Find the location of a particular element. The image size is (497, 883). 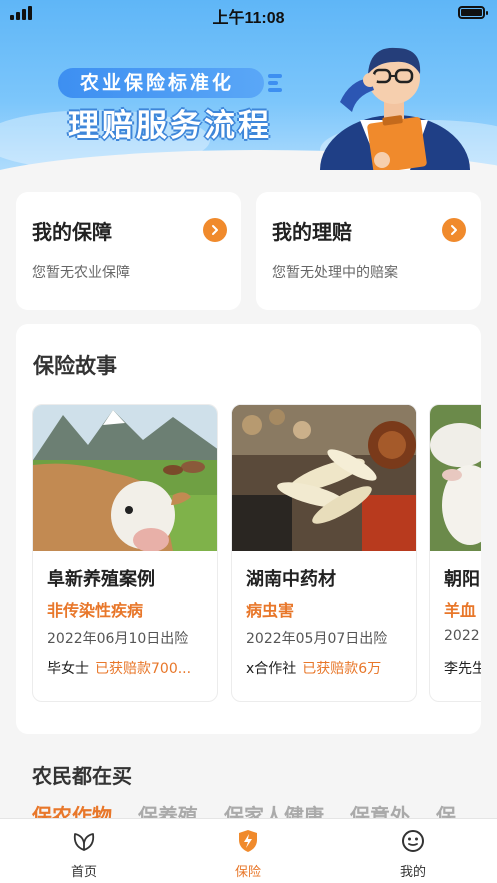

battery-icon is located at coordinates (473, 12).